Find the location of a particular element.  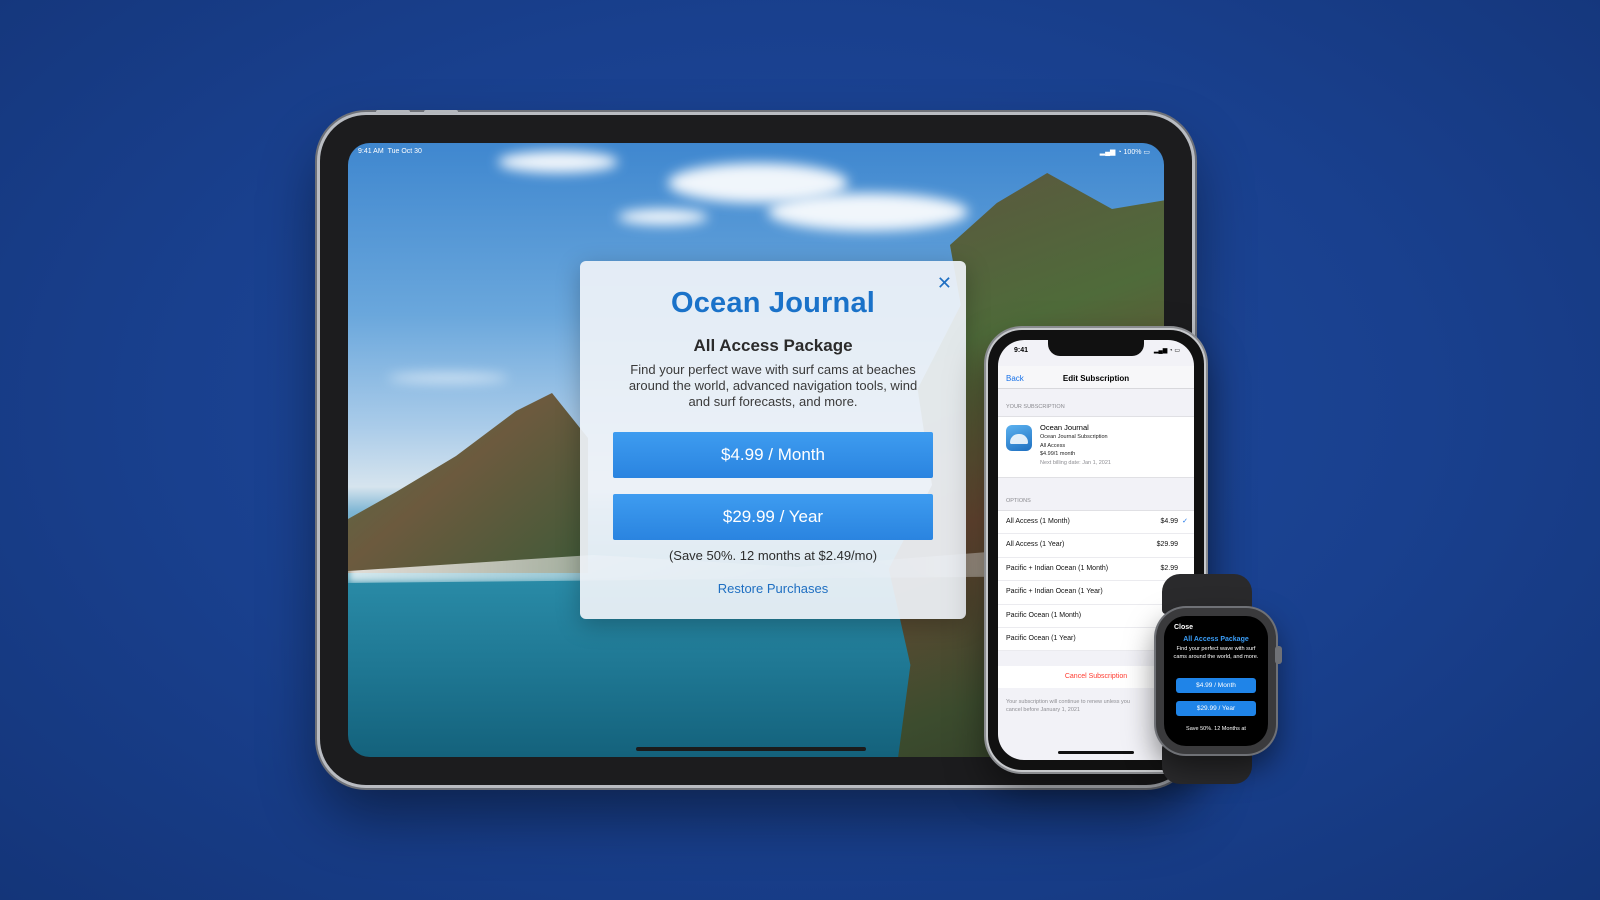

subscription-app-name: Ocean Journal is located at coordinates (1064, 427).